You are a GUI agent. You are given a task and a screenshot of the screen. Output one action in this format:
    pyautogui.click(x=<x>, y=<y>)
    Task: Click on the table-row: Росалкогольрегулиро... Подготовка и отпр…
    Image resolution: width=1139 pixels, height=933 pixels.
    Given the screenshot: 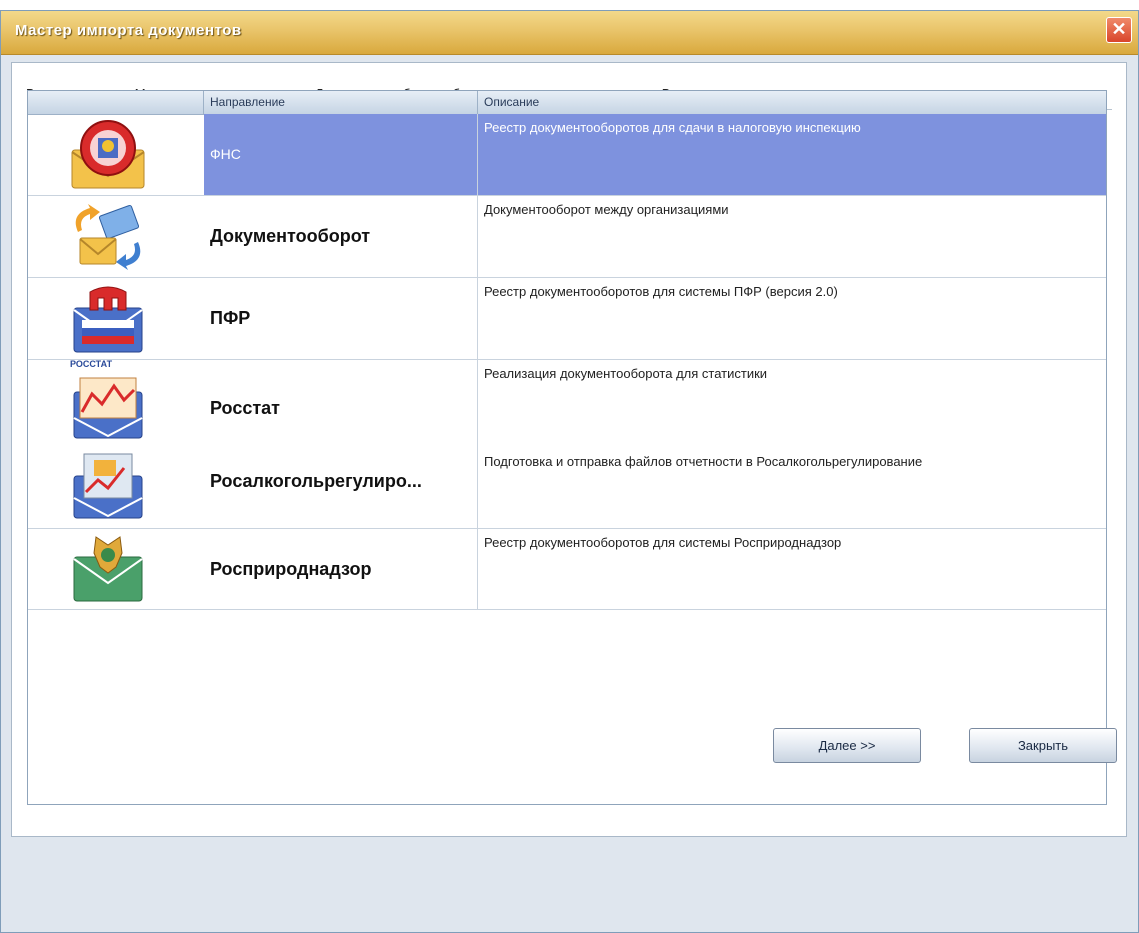 What is the action you would take?
    pyautogui.click(x=567, y=486)
    